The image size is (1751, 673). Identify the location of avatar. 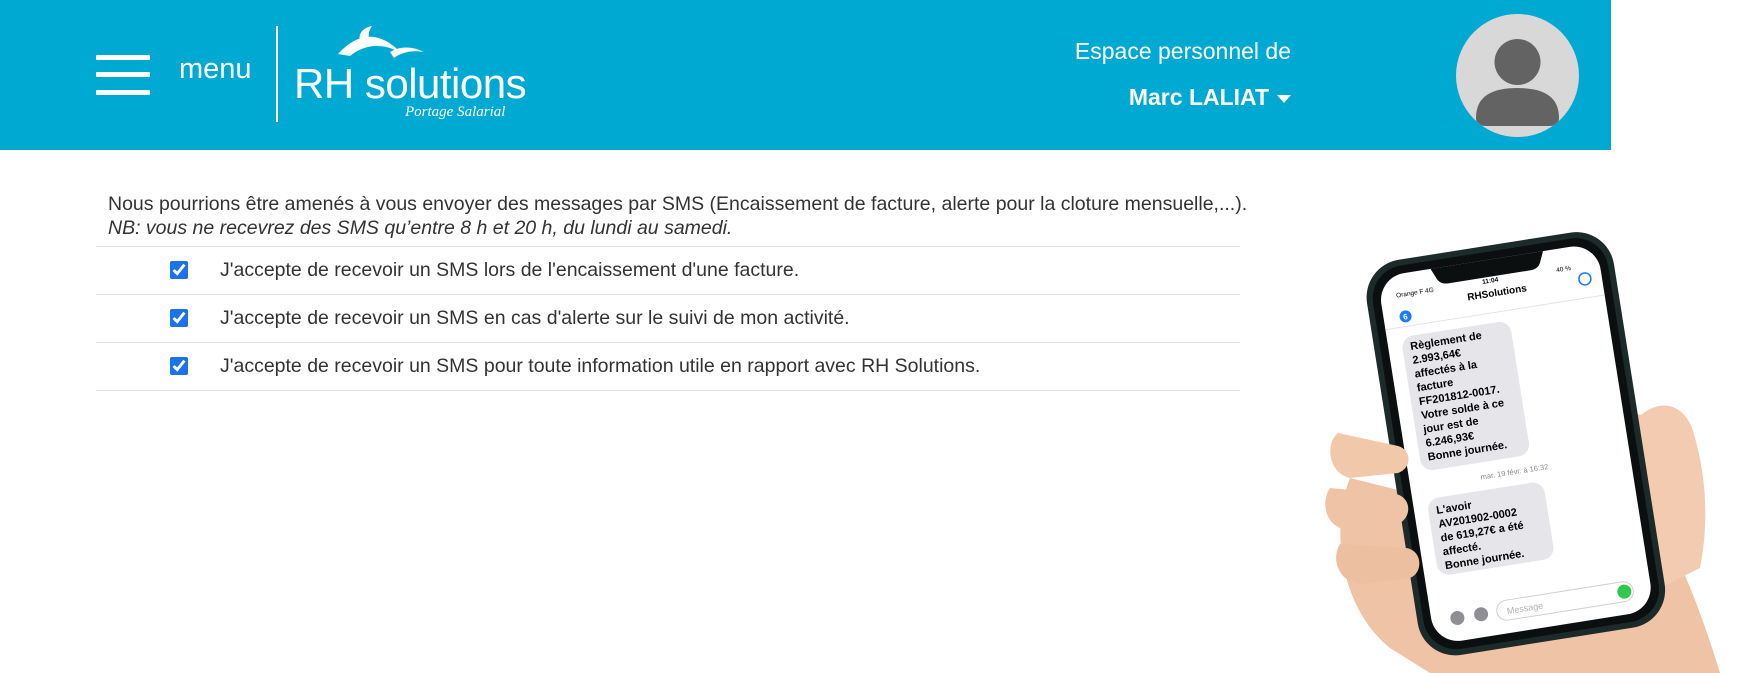
(1517, 75).